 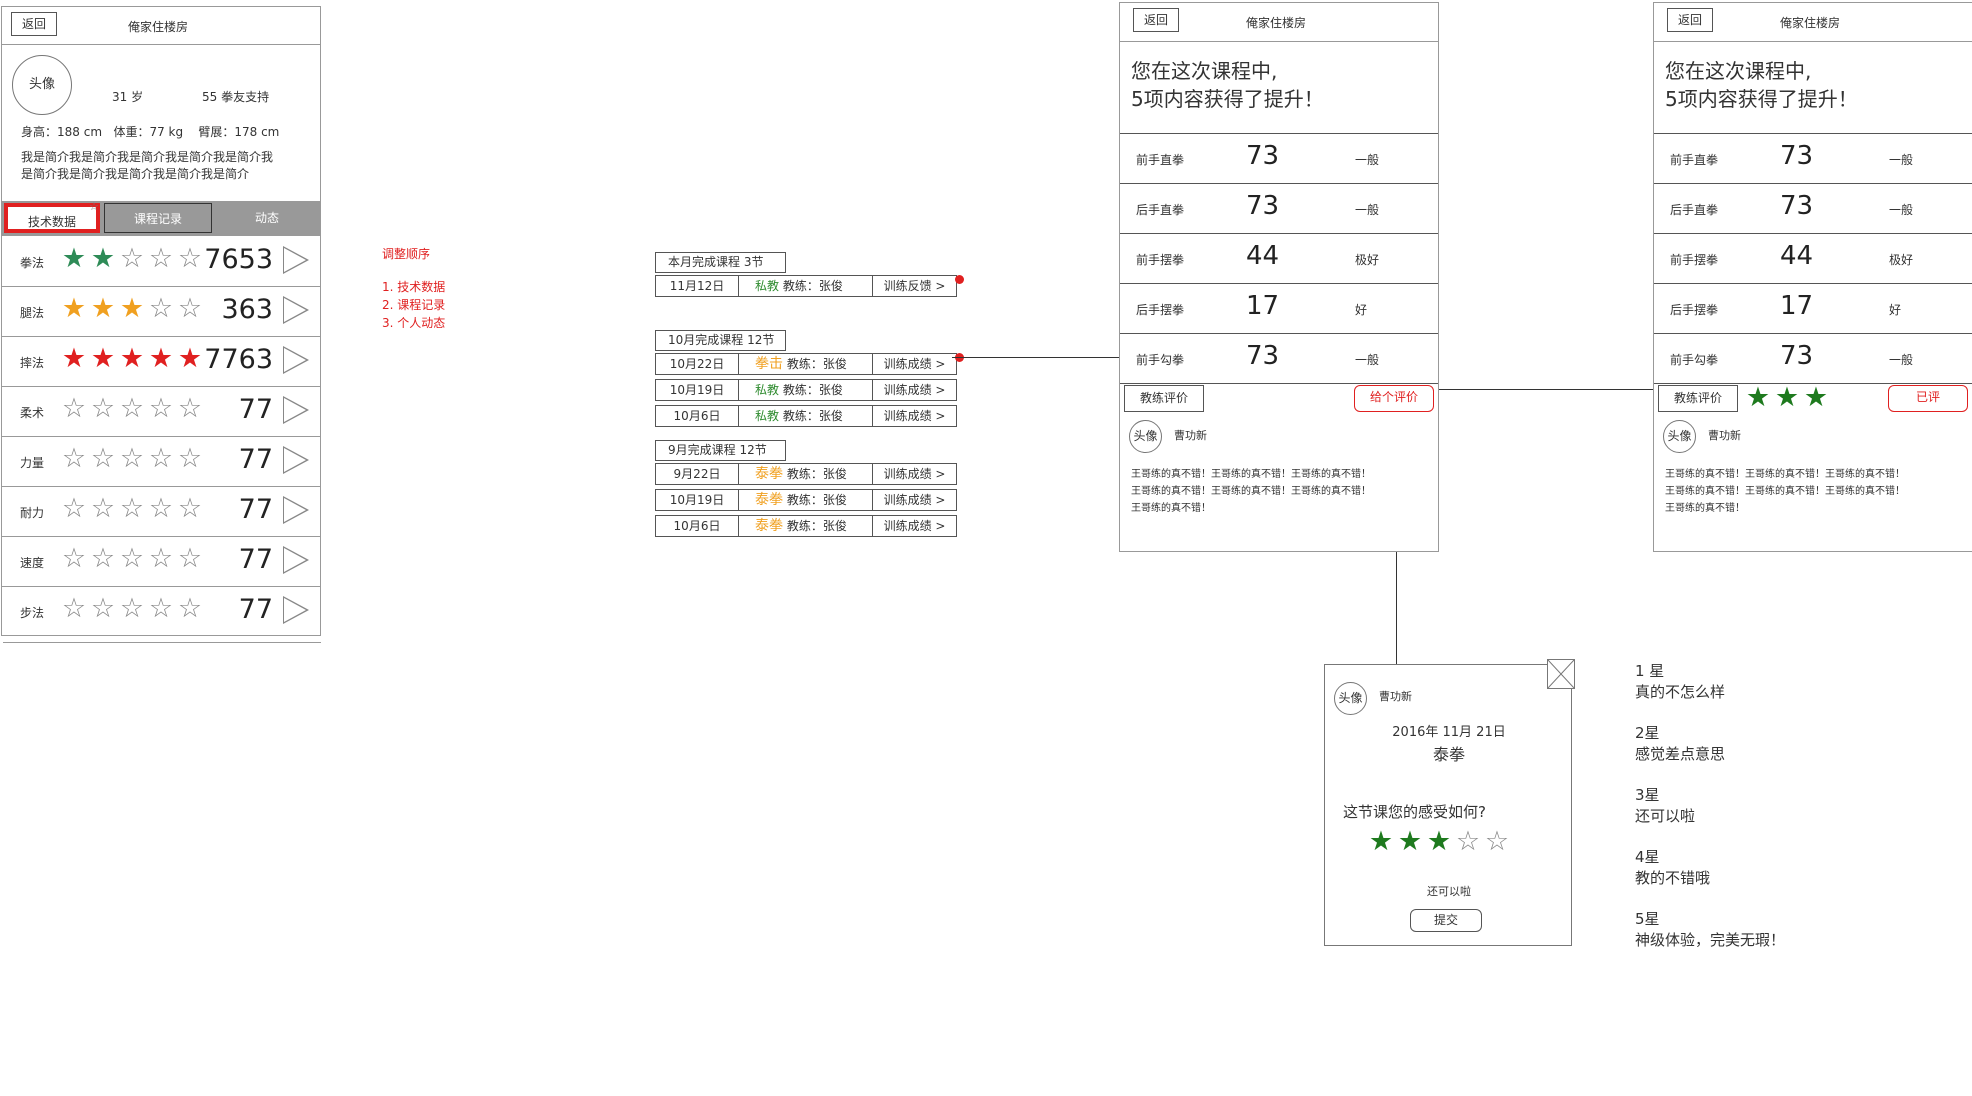 I want to click on course-type: 私教, so click(x=767, y=416).